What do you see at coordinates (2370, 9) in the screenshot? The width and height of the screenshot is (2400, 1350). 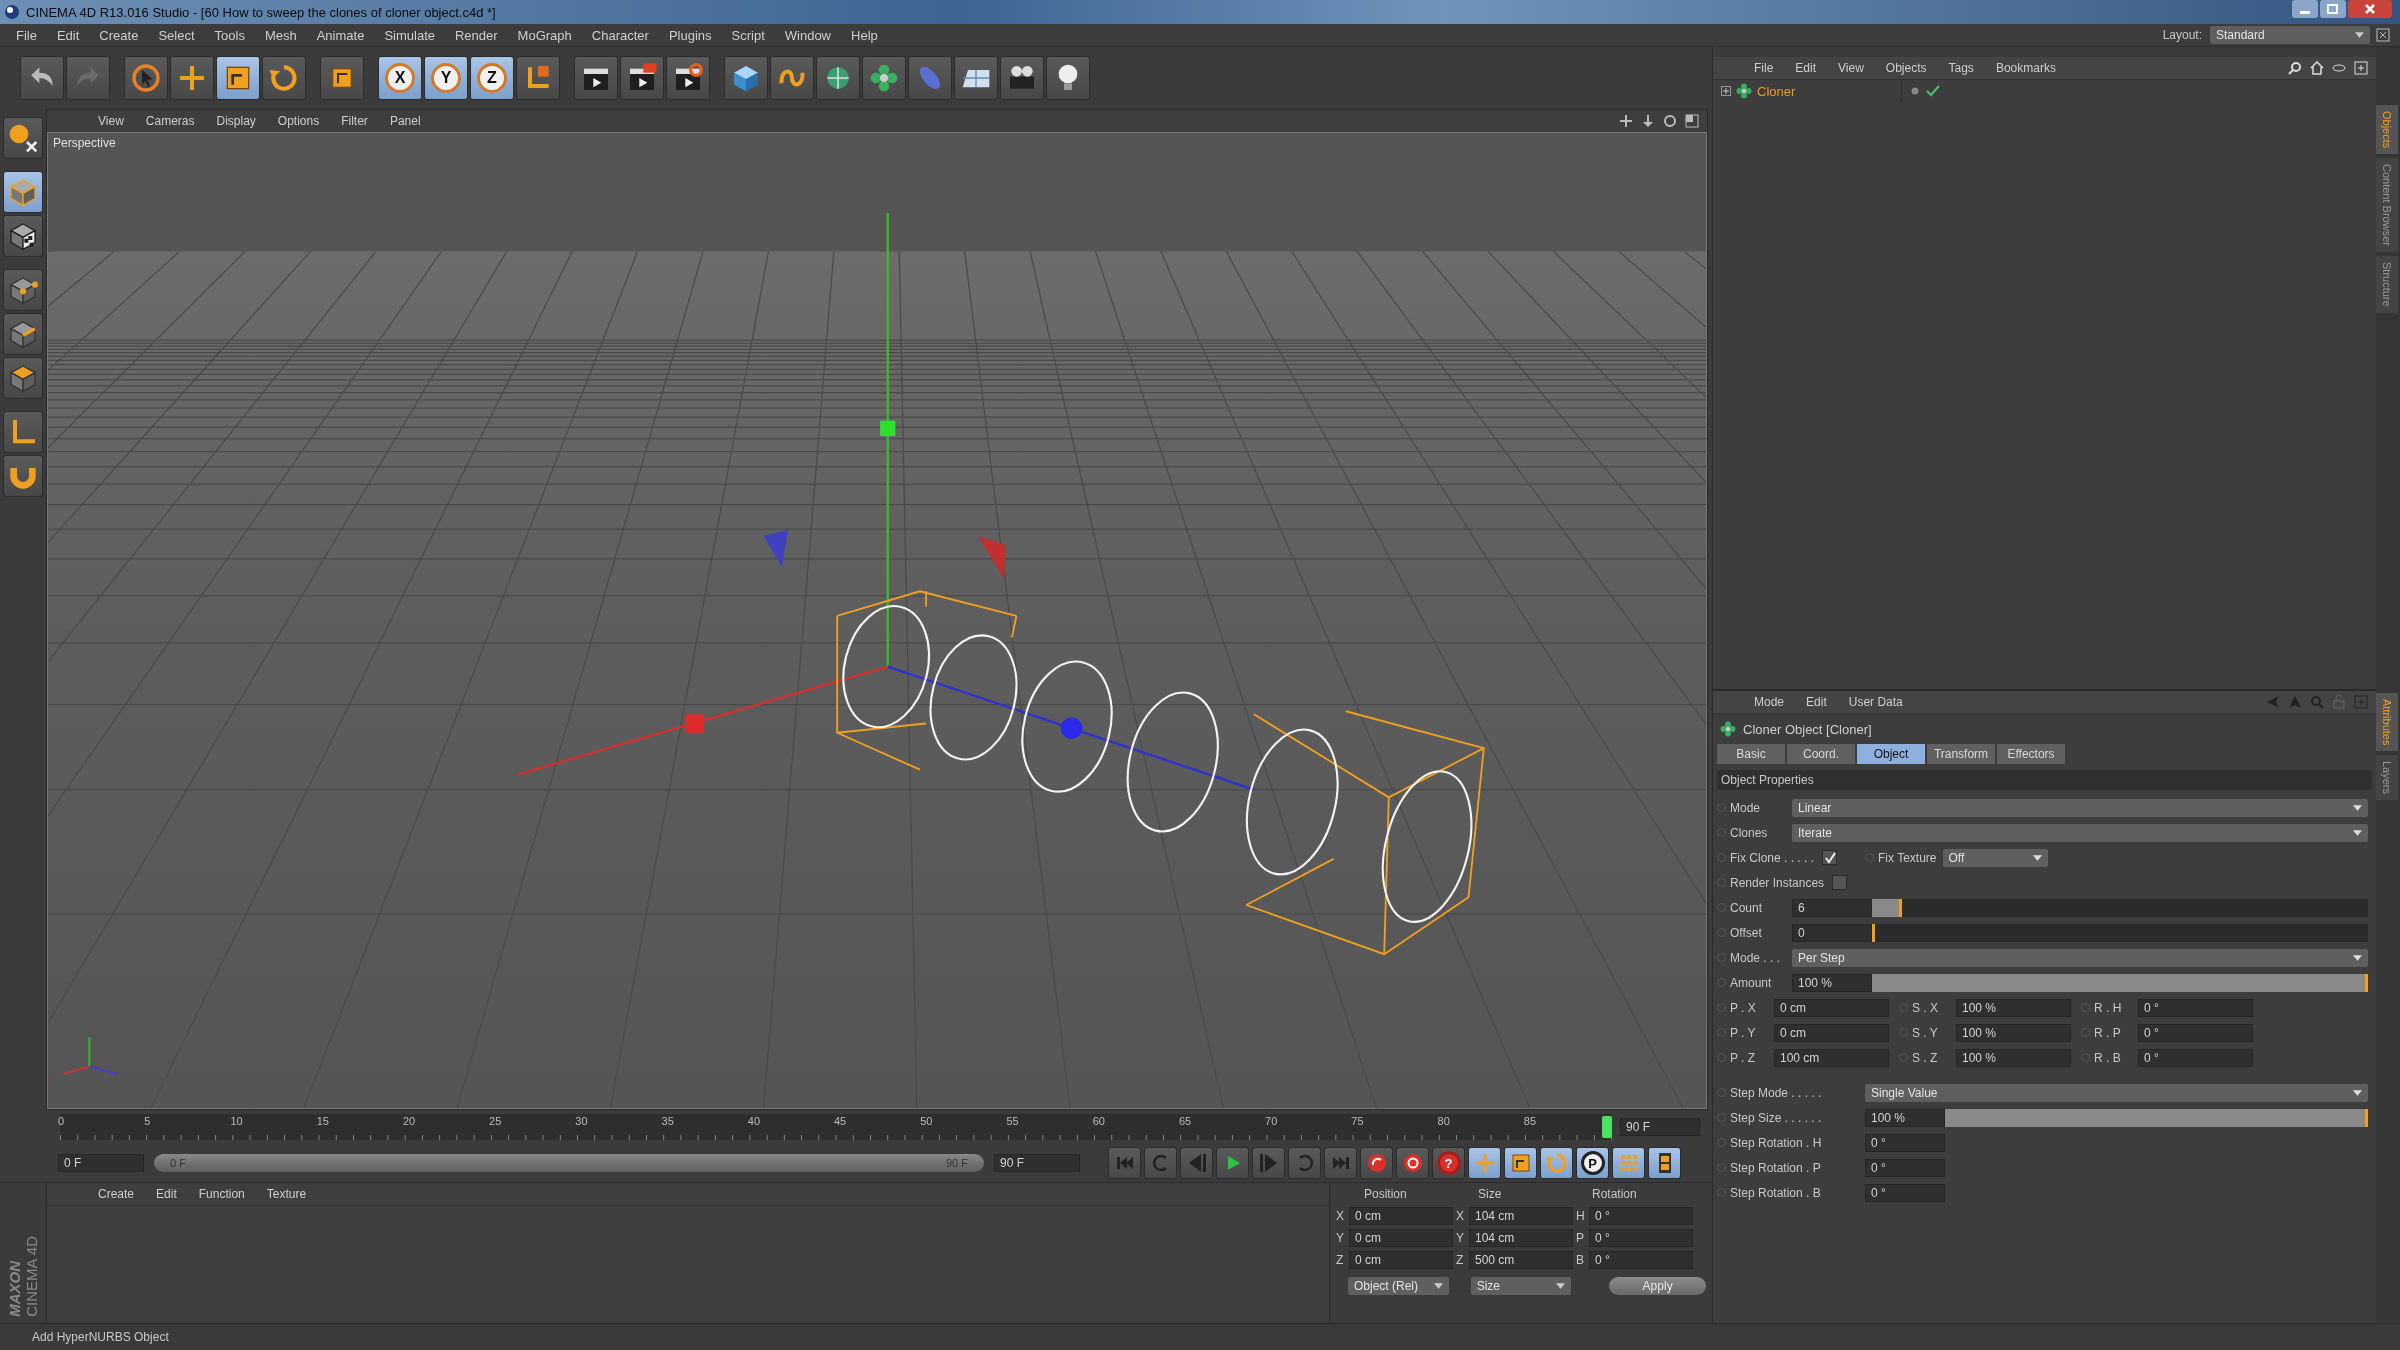 I see `close-button` at bounding box center [2370, 9].